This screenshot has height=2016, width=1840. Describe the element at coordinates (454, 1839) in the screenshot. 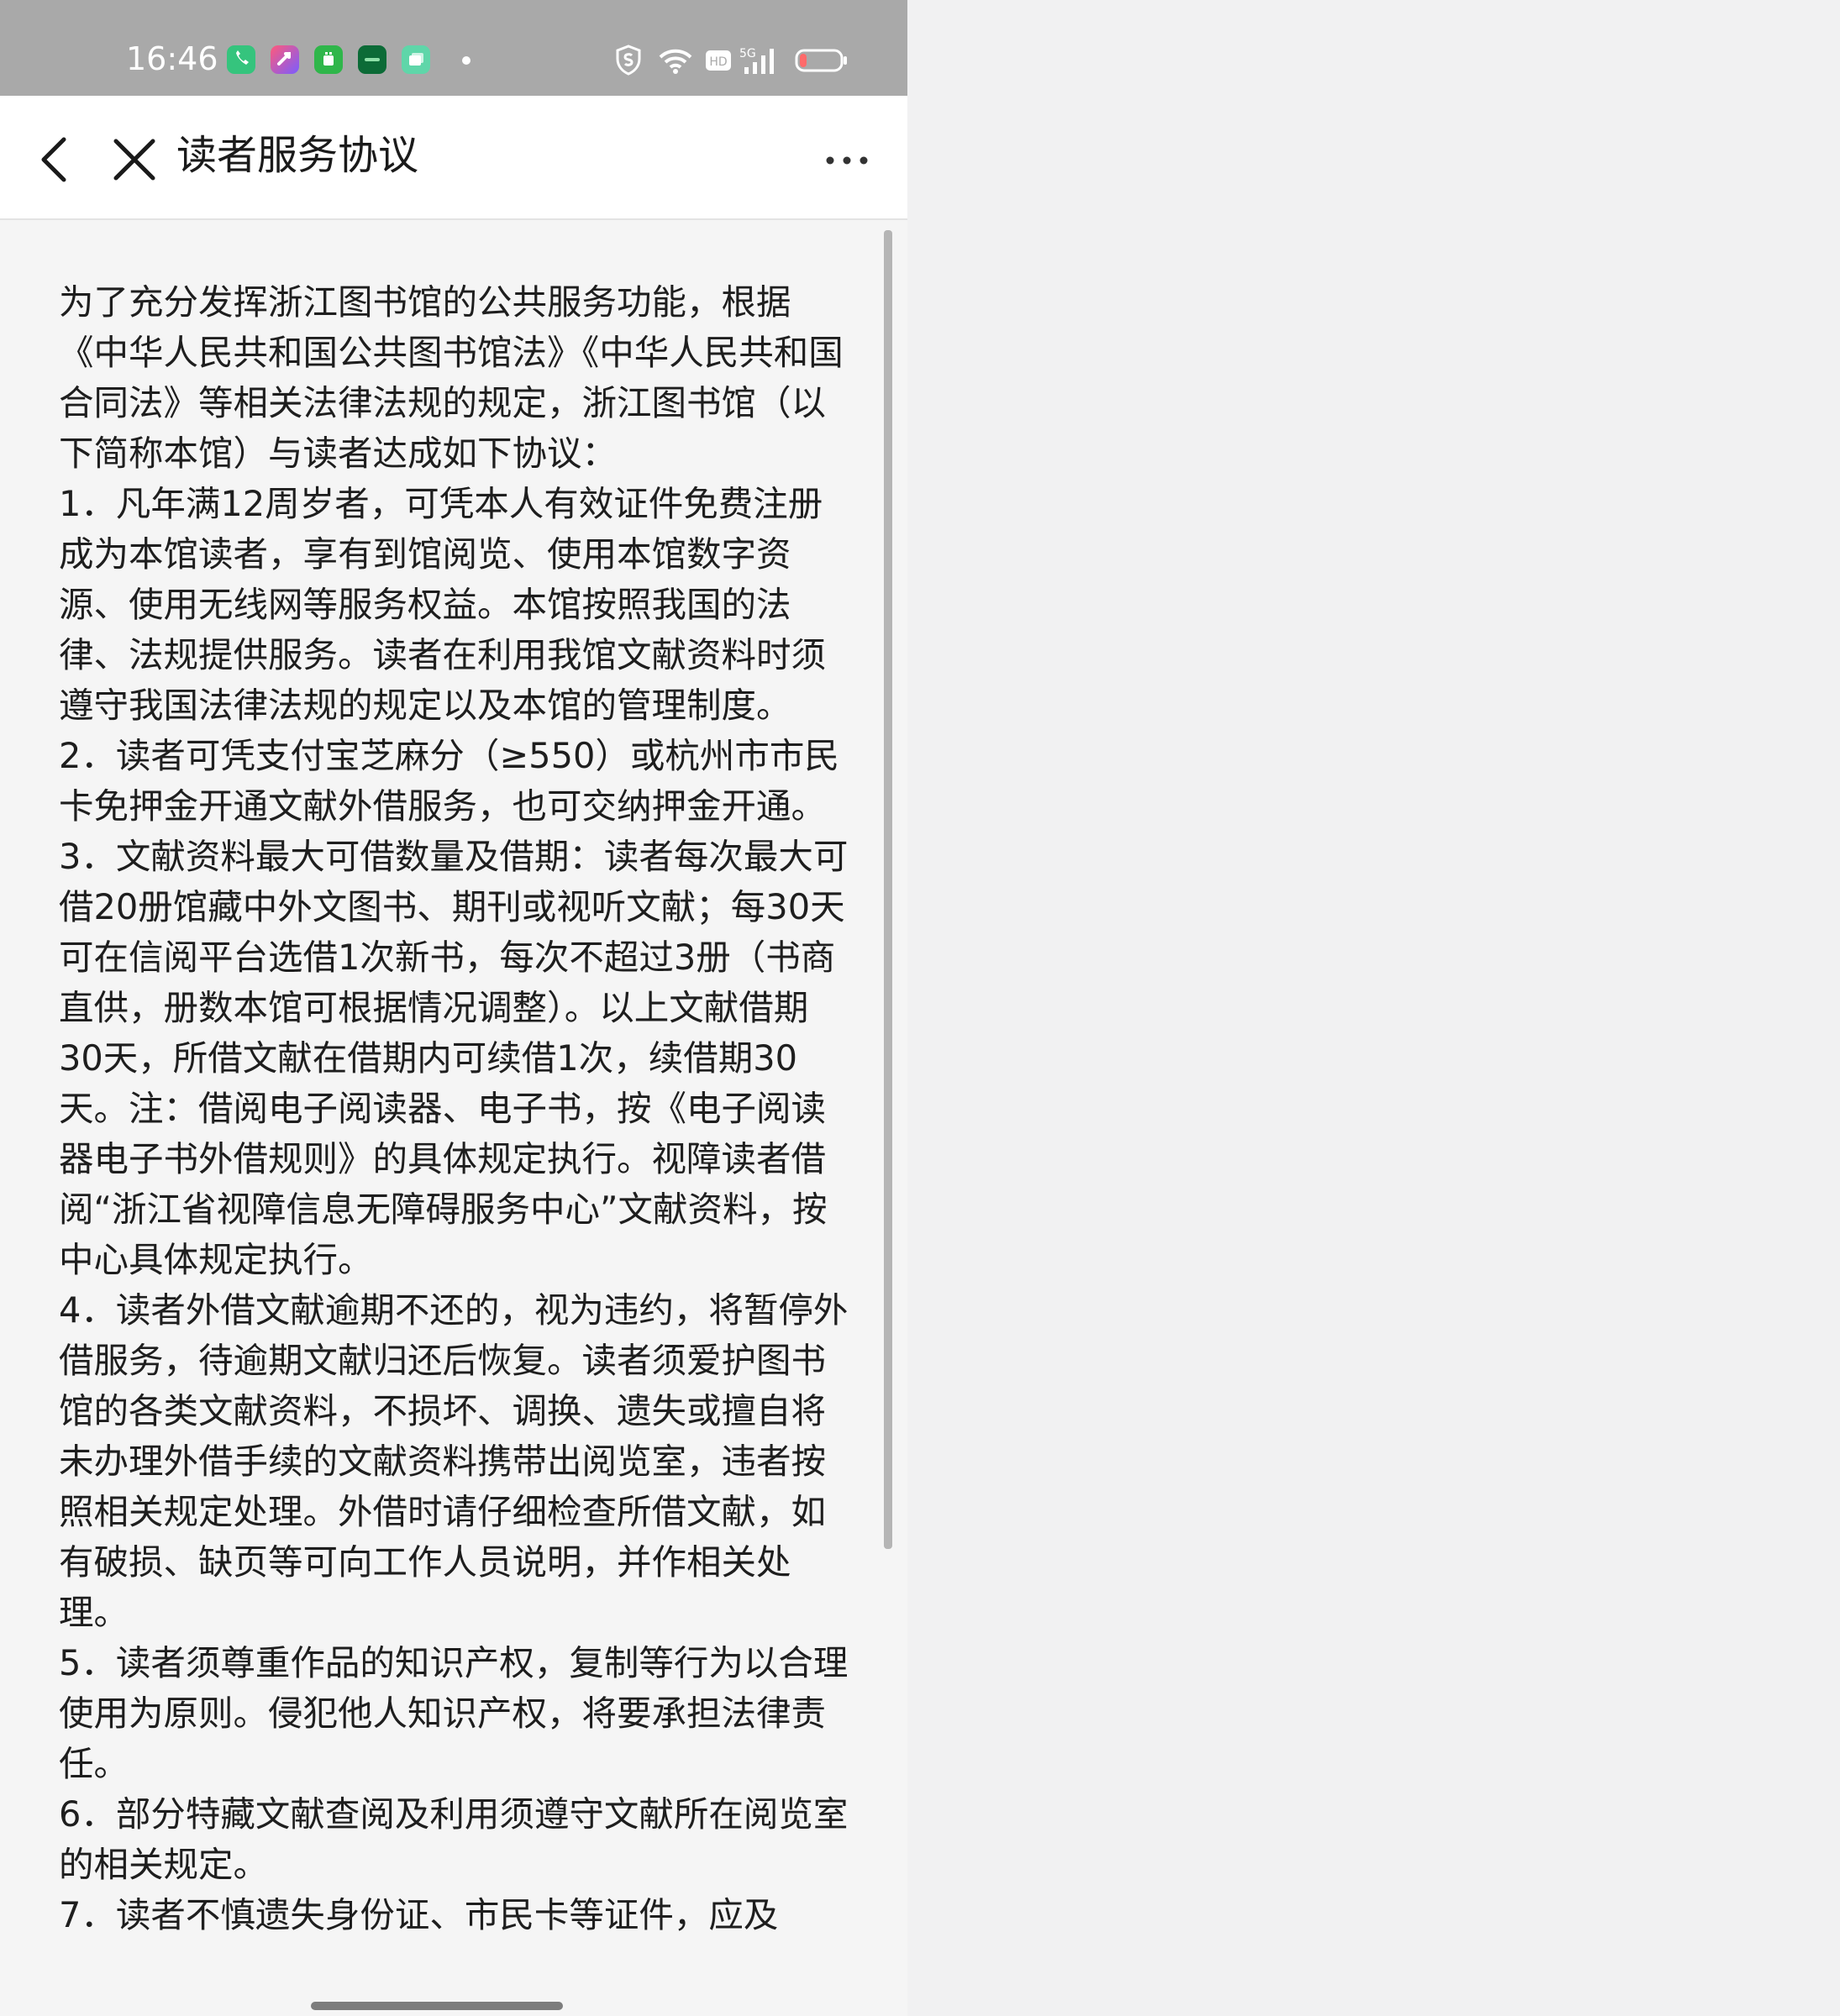

I see `agreement-clause-6: 6．部分特藏文献查阅及利用须遵守文献所在阅览室的相关规定。` at that location.